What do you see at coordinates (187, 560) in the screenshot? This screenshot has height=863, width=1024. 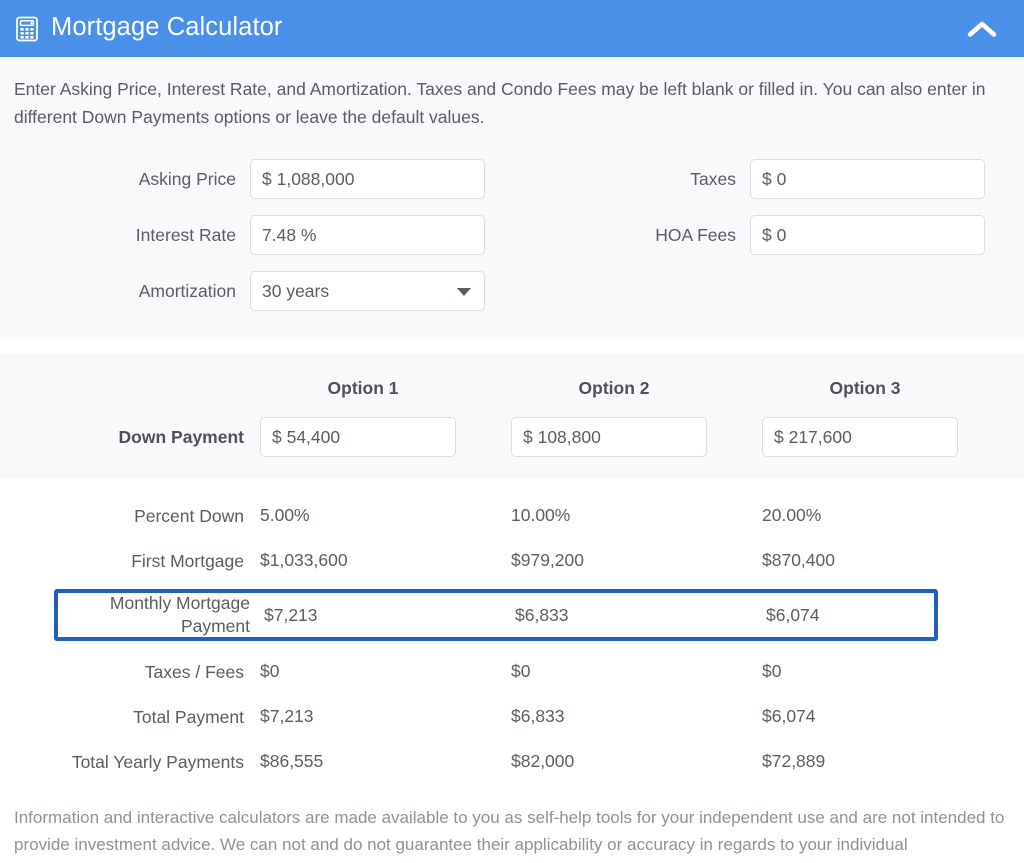 I see `first-mortgage-label: First Mortgage` at bounding box center [187, 560].